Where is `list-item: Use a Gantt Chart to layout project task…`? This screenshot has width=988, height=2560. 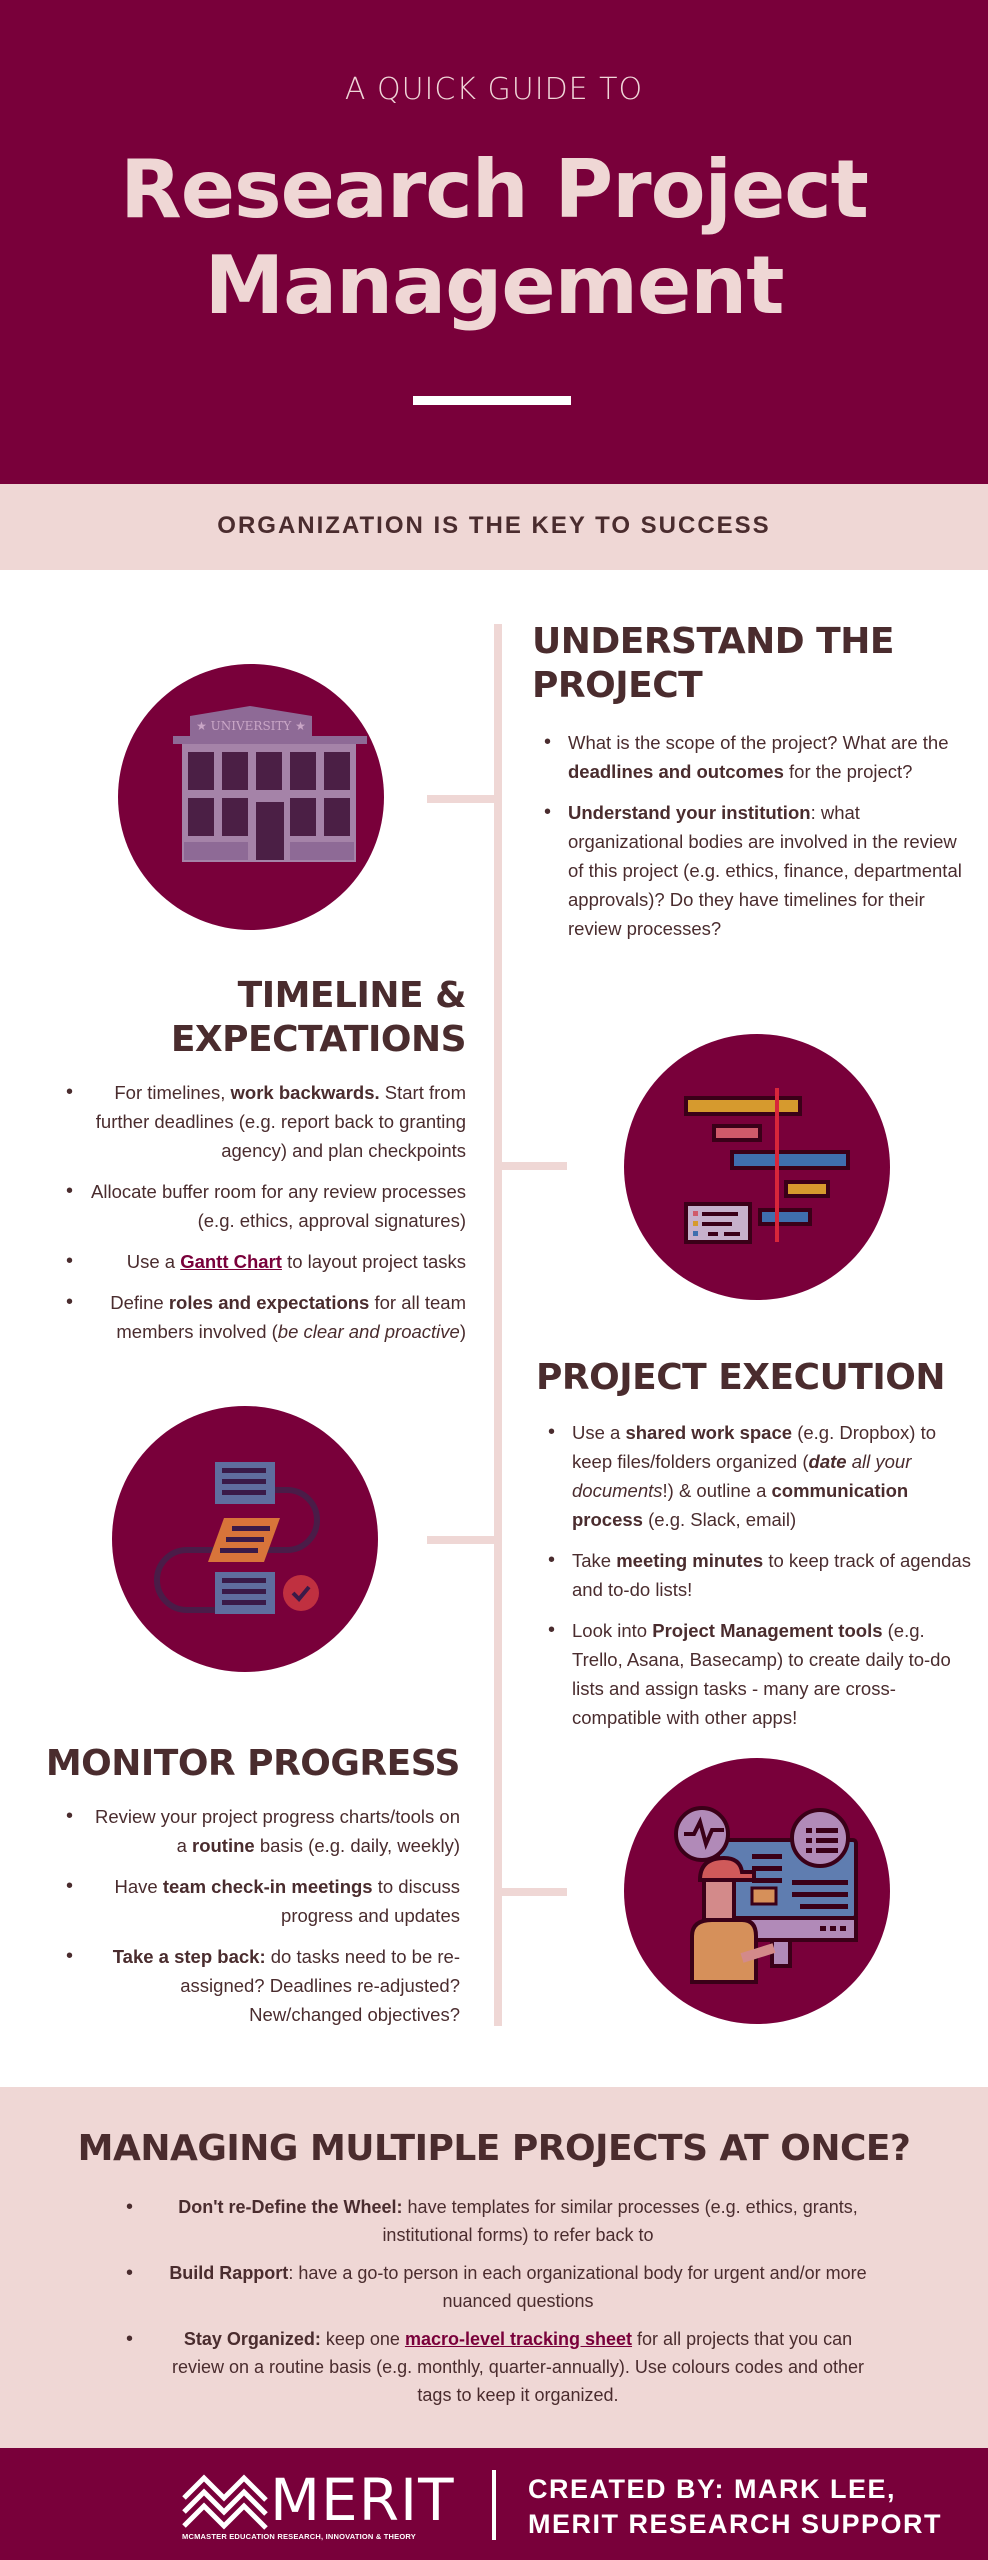
list-item: Use a Gantt Chart to layout project task… is located at coordinates (243, 1261).